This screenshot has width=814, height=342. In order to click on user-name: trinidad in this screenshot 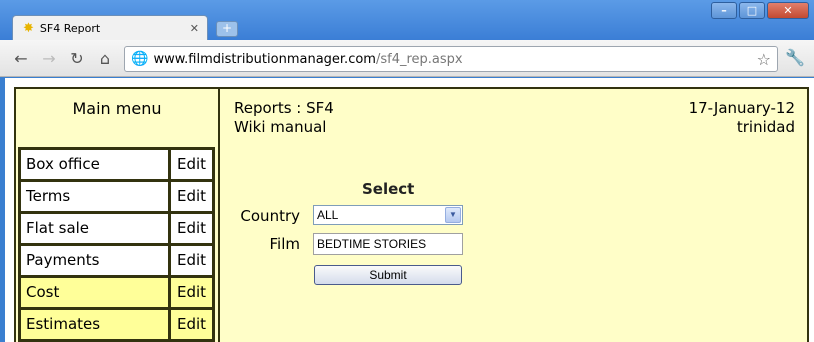, I will do `click(765, 127)`.